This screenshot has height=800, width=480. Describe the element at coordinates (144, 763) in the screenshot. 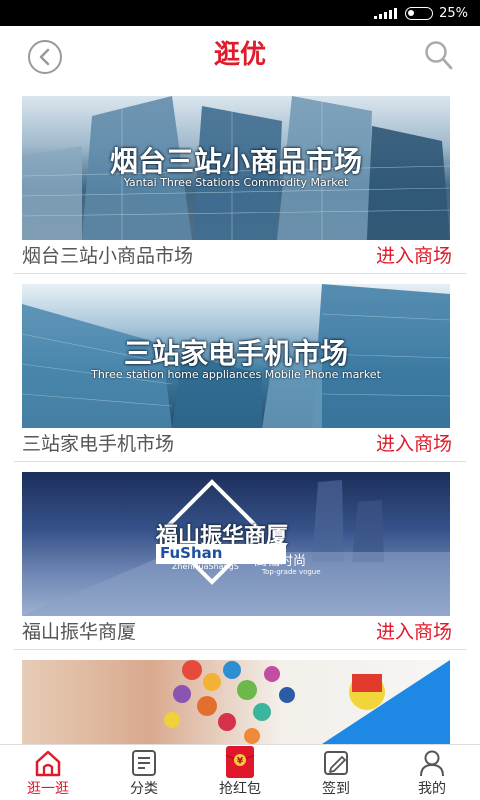

I see `category-icon` at that location.